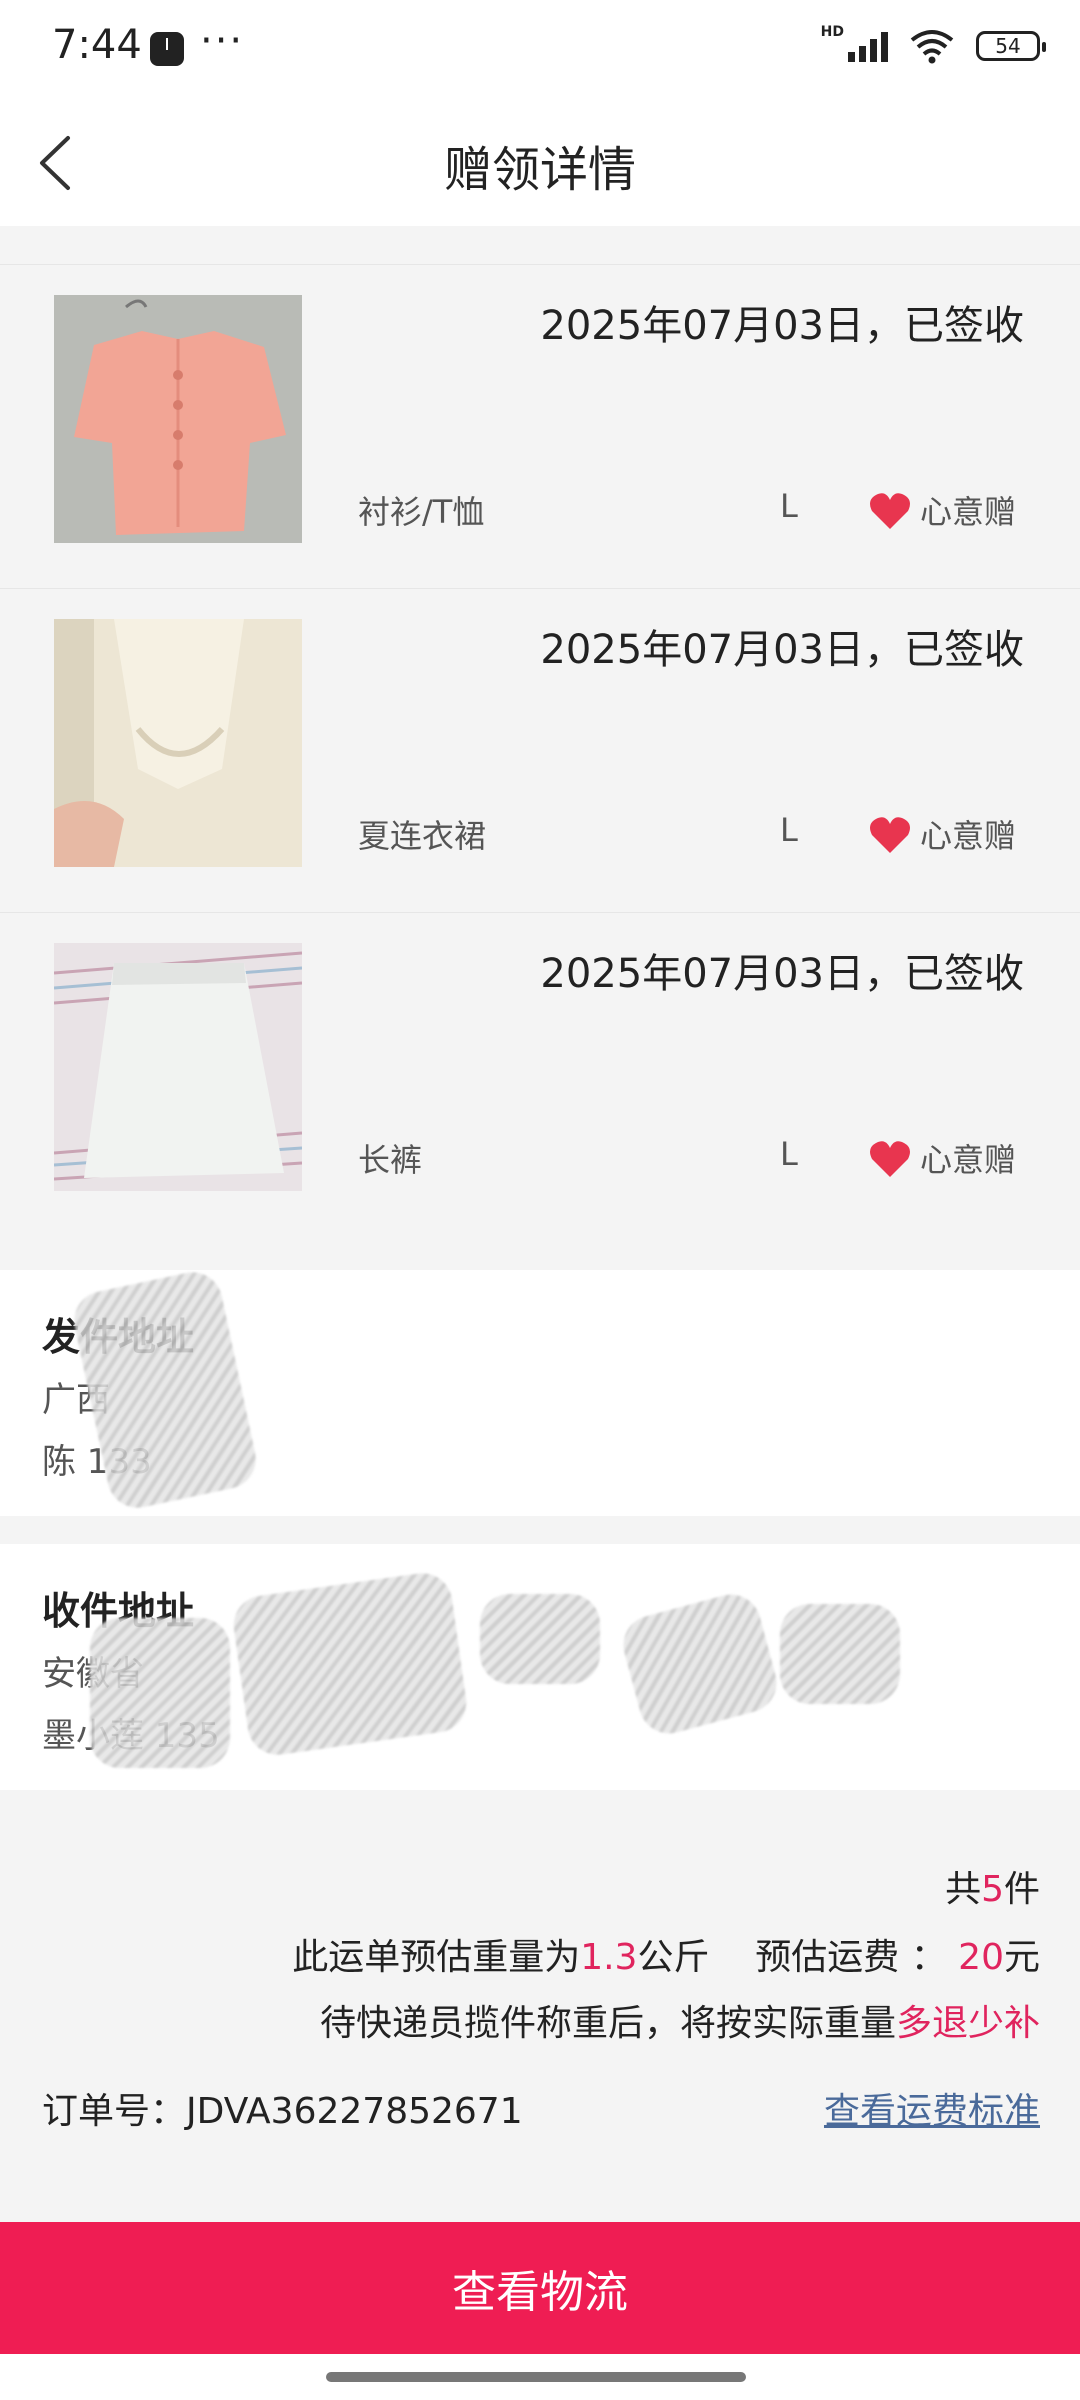  Describe the element at coordinates (536, 2377) in the screenshot. I see `home-indicator` at that location.